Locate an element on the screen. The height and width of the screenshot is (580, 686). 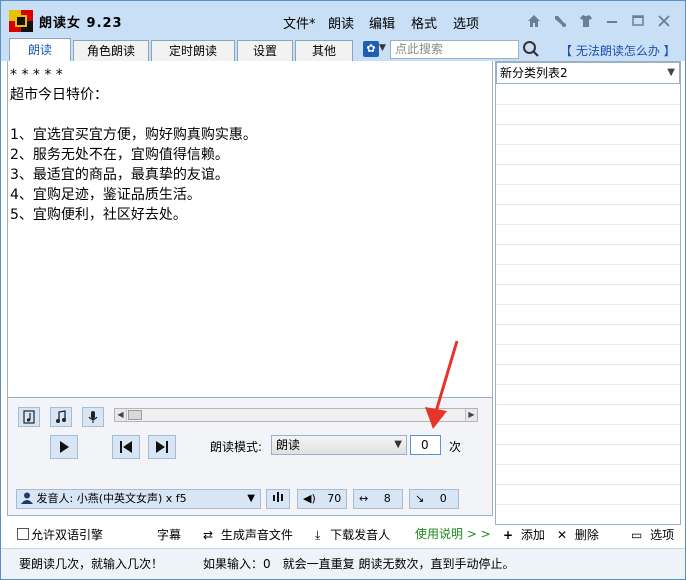
microphone-icon is located at coordinates (93, 417).